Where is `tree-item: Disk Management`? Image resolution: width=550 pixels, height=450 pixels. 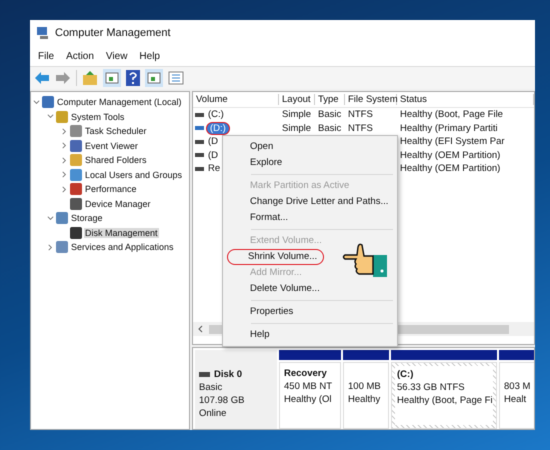 tree-item: Disk Management is located at coordinates (121, 233).